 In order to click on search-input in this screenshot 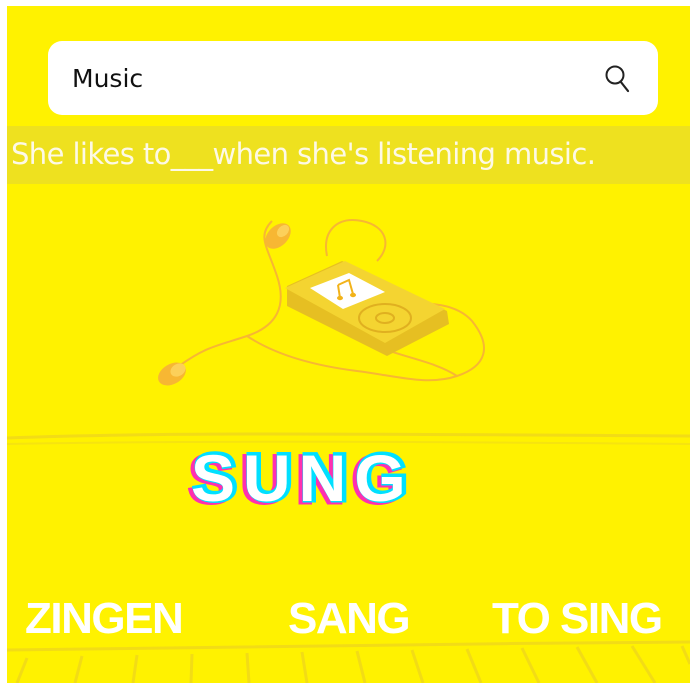, I will do `click(332, 78)`.